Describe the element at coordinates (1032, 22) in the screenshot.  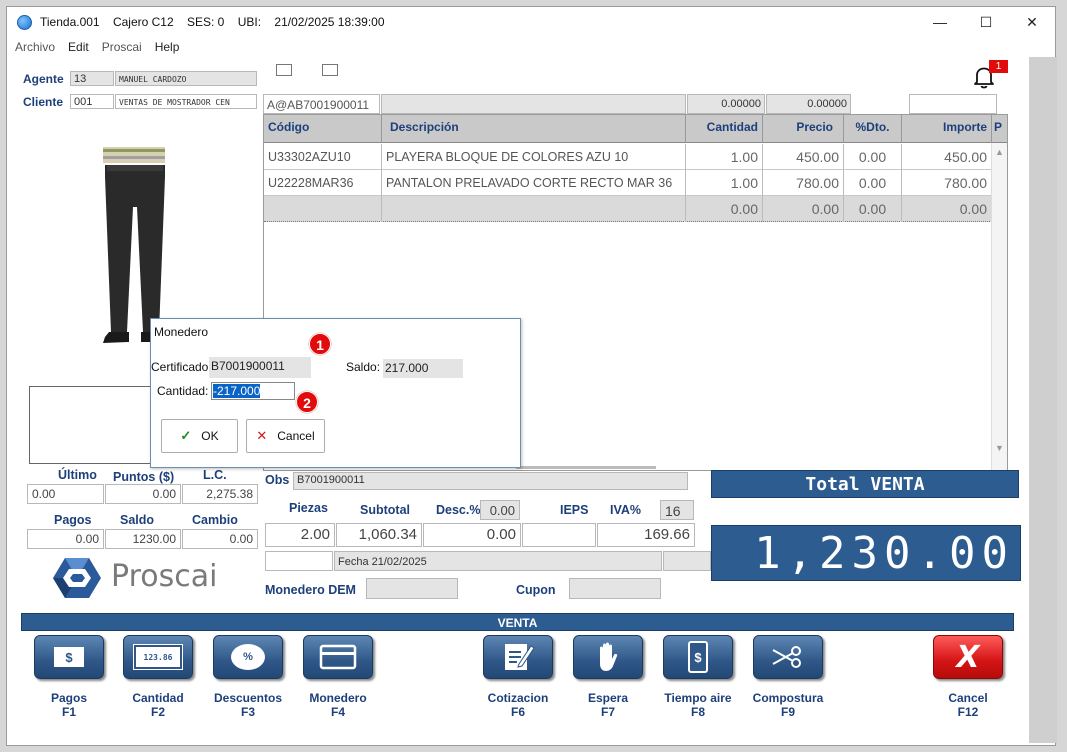
I see `close-window-button: ✕` at that location.